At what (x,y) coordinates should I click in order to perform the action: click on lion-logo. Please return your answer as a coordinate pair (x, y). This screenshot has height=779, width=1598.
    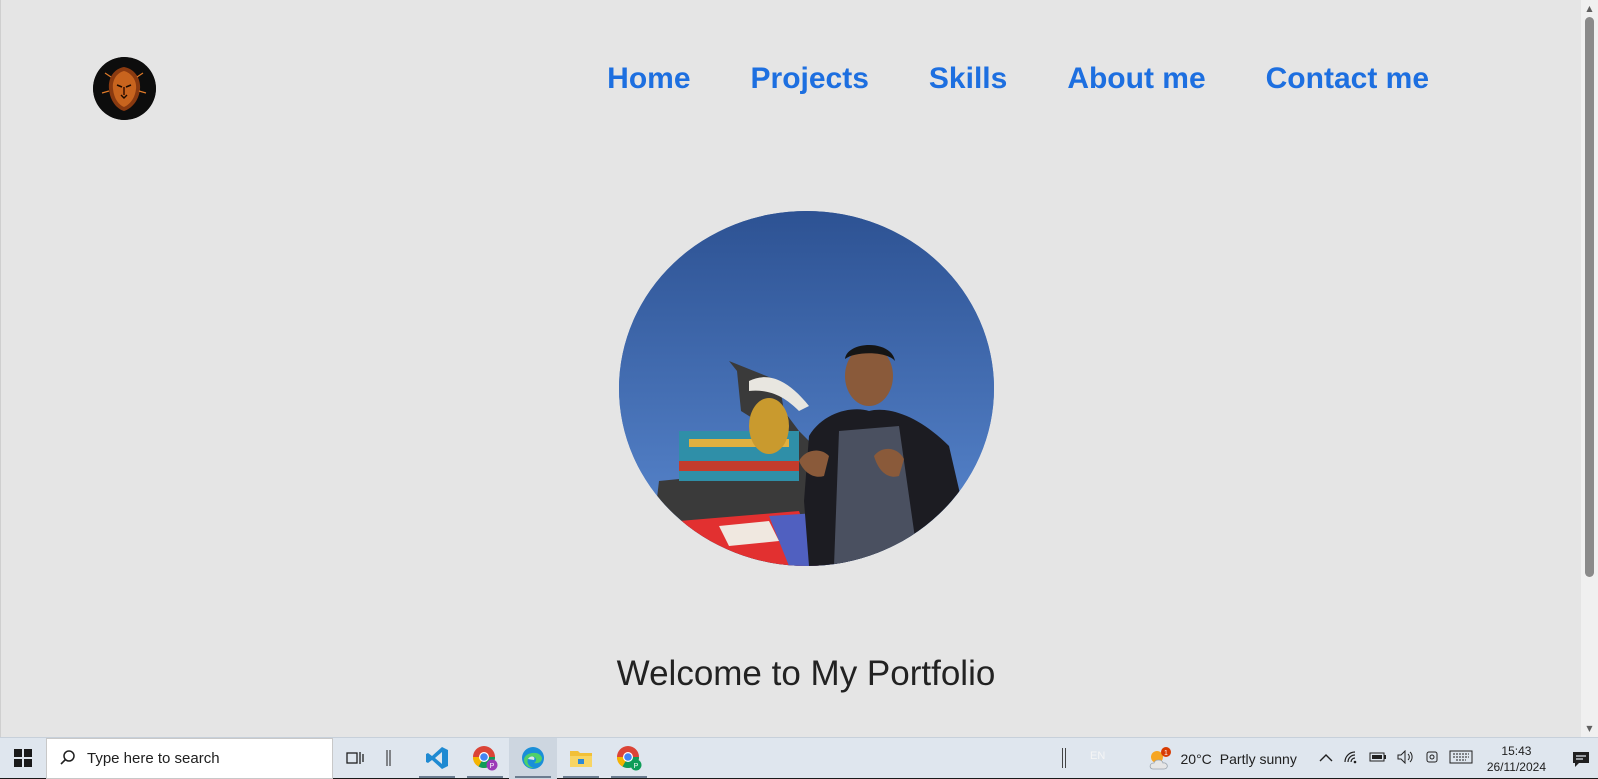
    Looking at the image, I should click on (124, 88).